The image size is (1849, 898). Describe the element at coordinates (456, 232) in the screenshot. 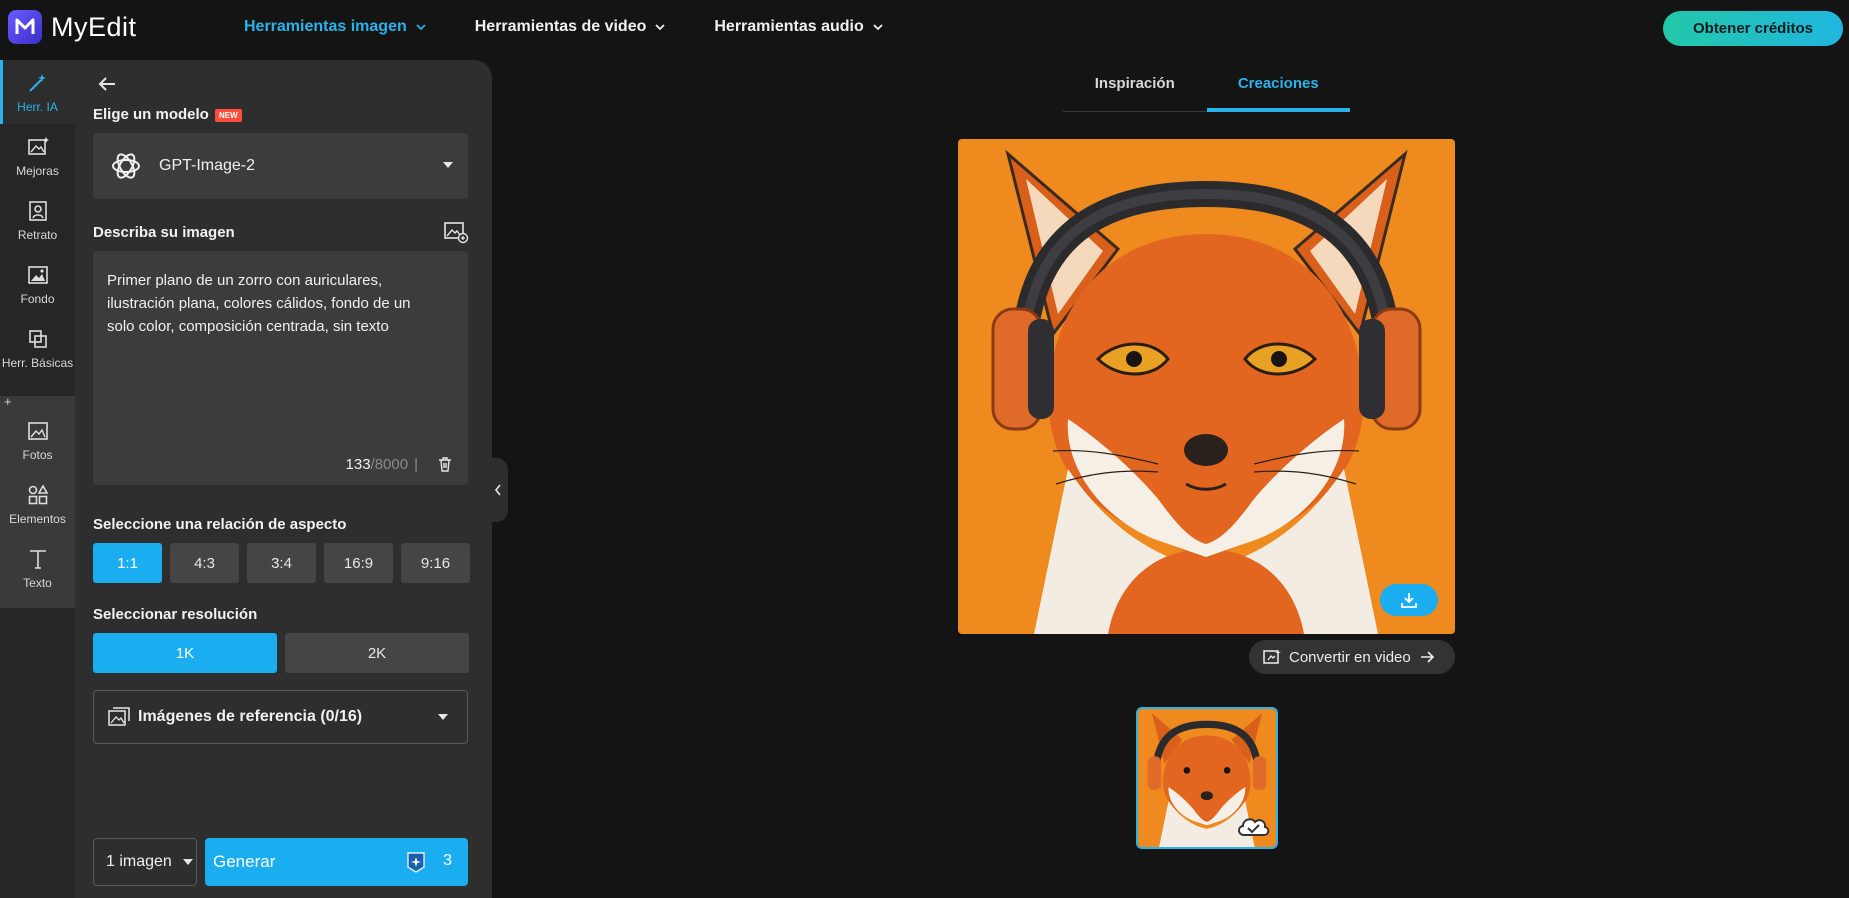

I see `image-to-prompt-icon` at that location.